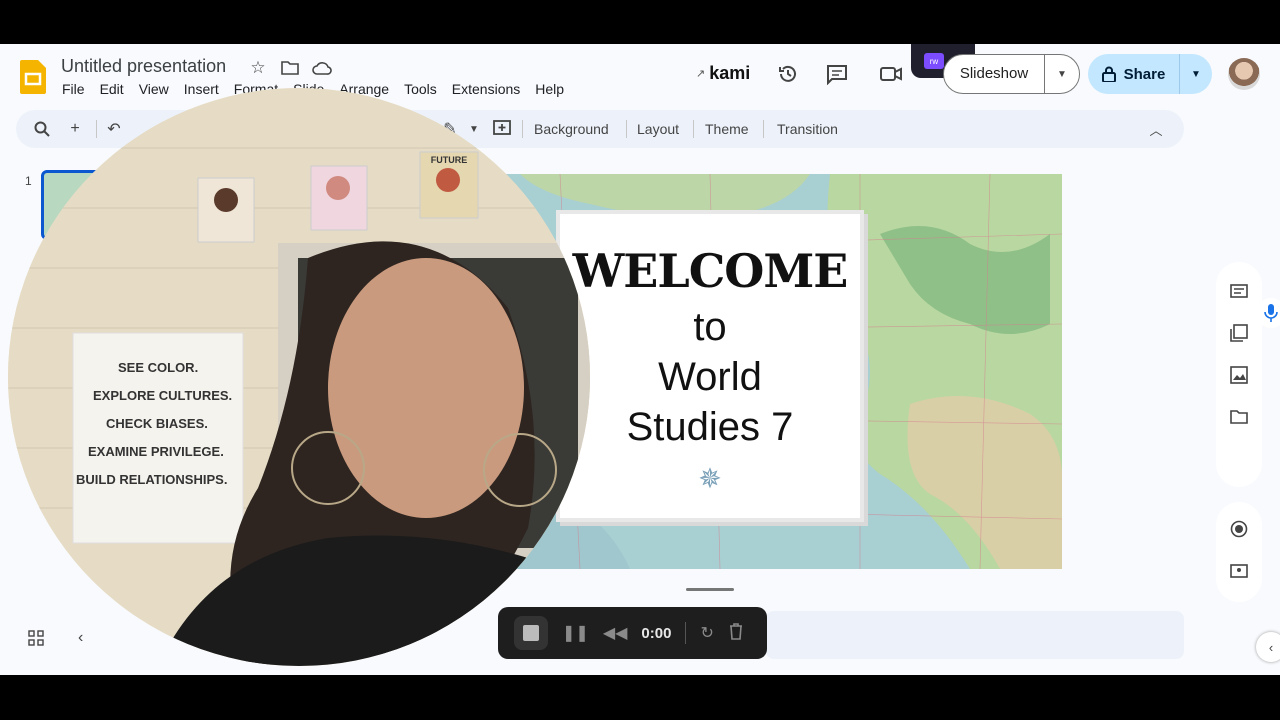 The height and width of the screenshot is (720, 1280). What do you see at coordinates (322, 68) in the screenshot?
I see `cloud-icon` at bounding box center [322, 68].